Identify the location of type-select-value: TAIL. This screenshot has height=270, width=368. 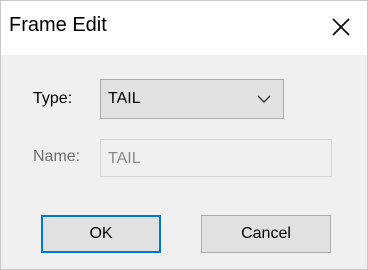
(124, 98).